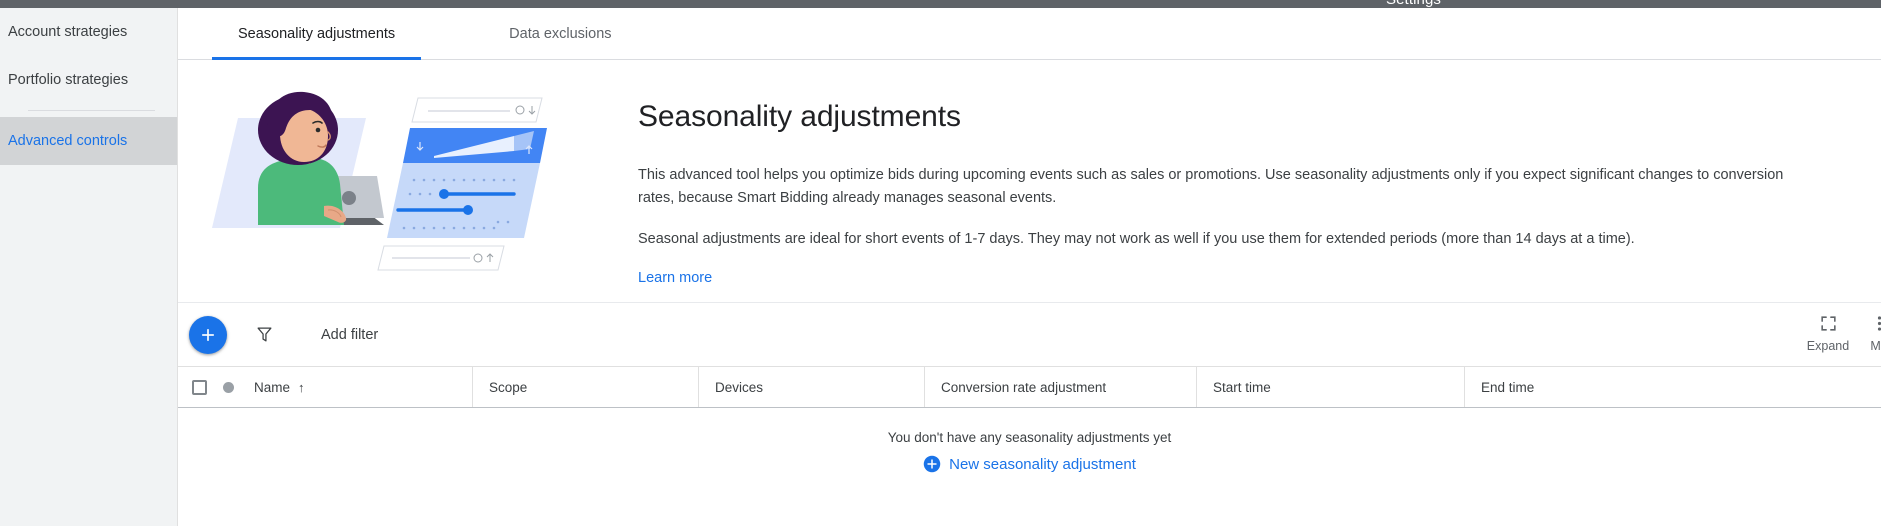 This screenshot has width=1881, height=526. I want to click on new-seasonality-adjustment-link: New seasonality adjustment, so click(1029, 464).